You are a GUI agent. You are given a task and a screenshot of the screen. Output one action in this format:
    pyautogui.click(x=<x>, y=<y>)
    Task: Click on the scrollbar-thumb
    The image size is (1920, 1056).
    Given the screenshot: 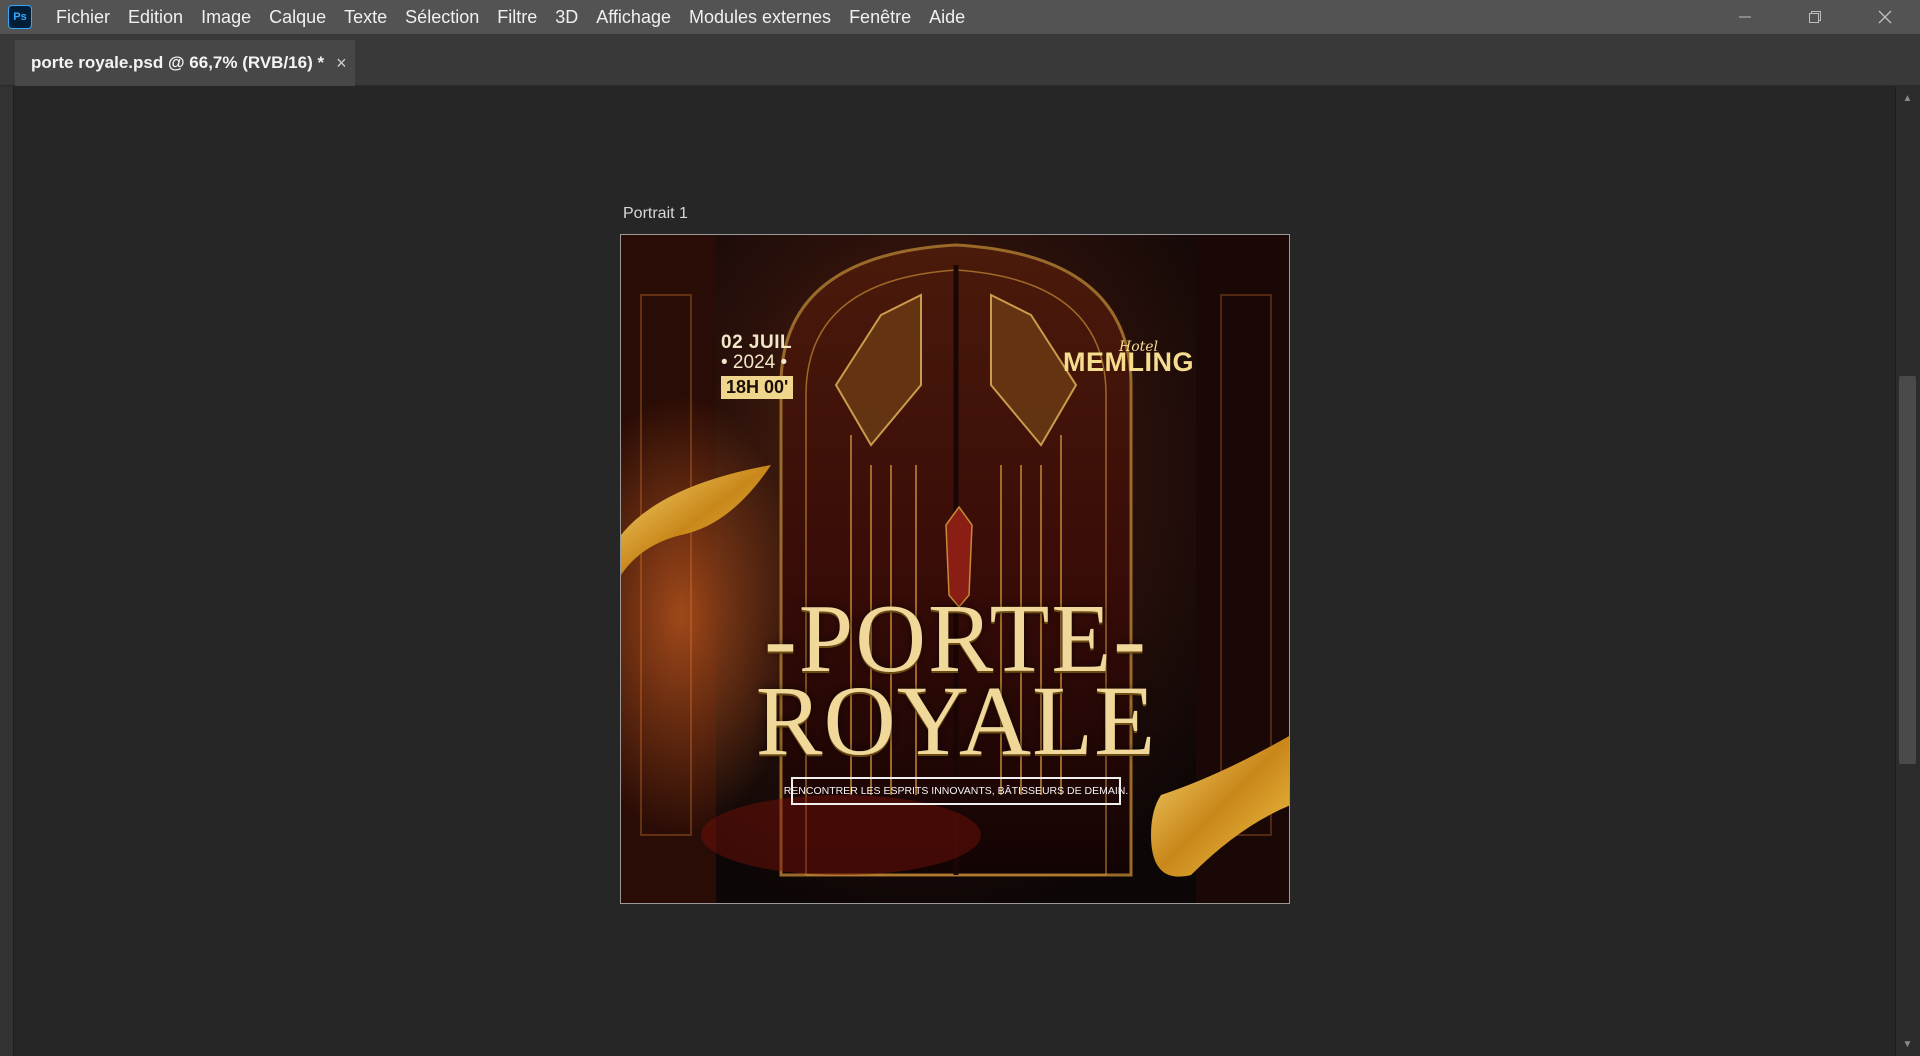 What is the action you would take?
    pyautogui.click(x=1907, y=570)
    